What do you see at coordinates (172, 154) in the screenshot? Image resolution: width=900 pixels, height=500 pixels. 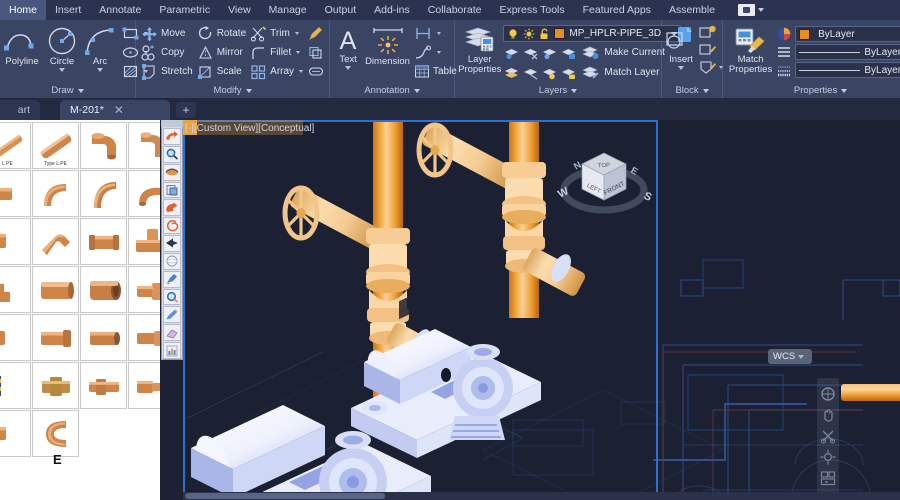 I see `zoom-window-icon` at bounding box center [172, 154].